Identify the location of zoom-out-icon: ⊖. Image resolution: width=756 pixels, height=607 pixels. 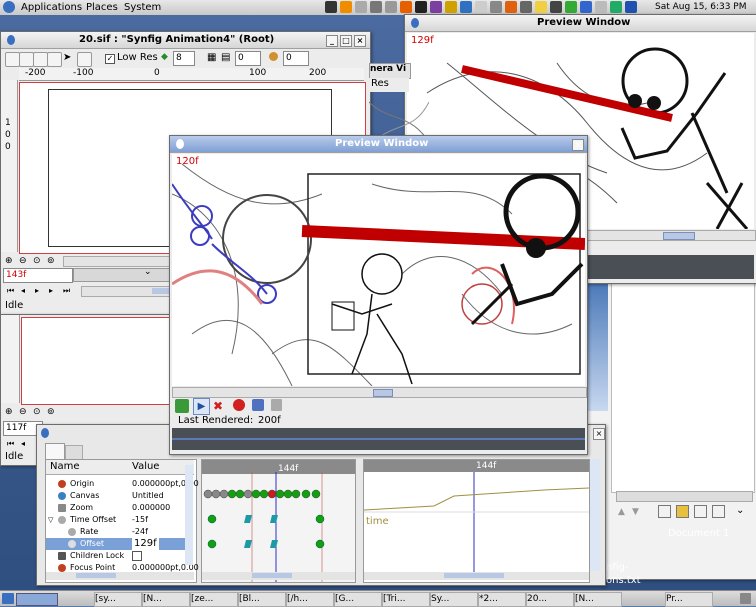
(23, 261).